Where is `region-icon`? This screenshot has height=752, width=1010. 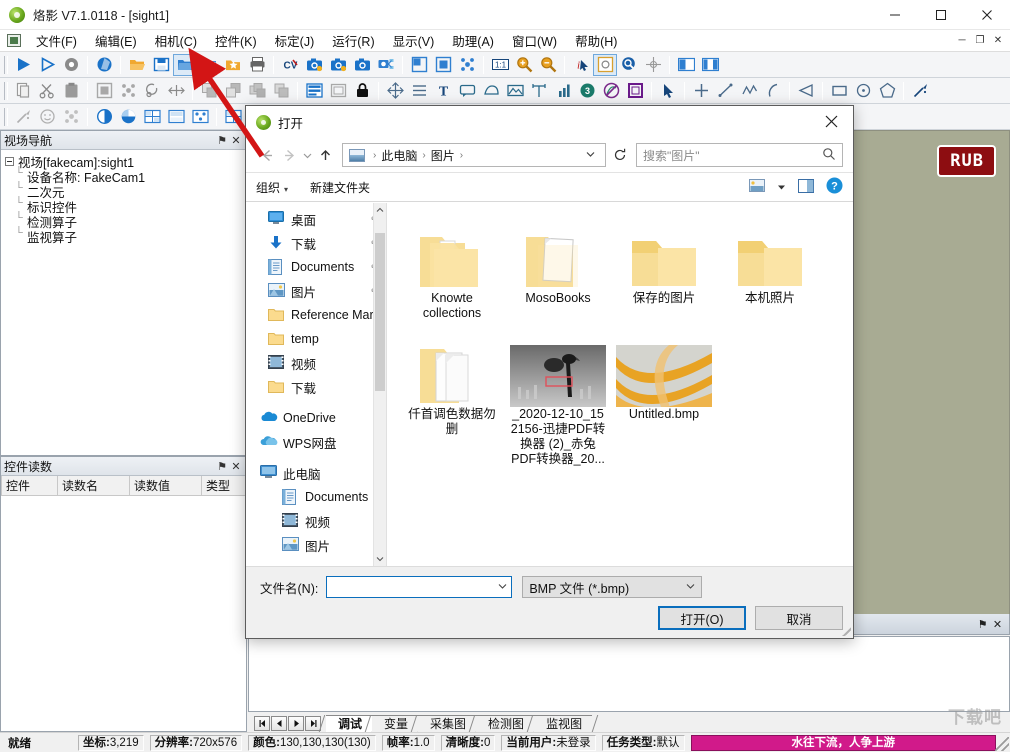 region-icon is located at coordinates (605, 64).